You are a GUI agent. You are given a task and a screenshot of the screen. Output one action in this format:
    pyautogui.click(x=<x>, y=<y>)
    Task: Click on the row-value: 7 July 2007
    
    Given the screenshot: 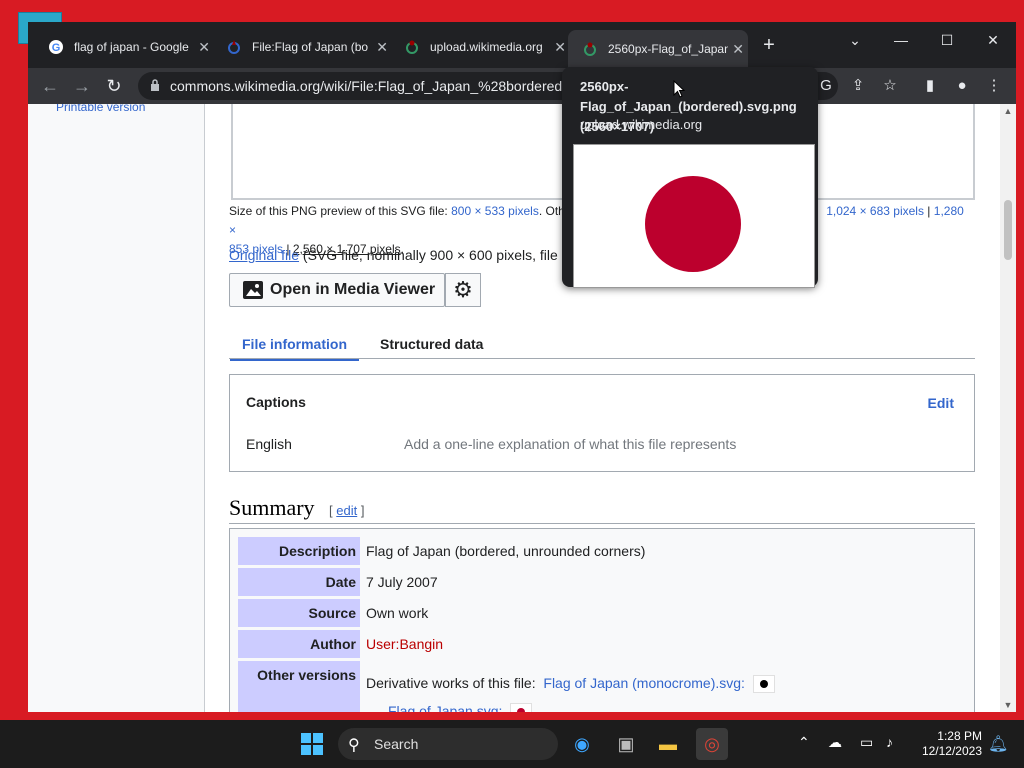 What is the action you would take?
    pyautogui.click(x=402, y=582)
    